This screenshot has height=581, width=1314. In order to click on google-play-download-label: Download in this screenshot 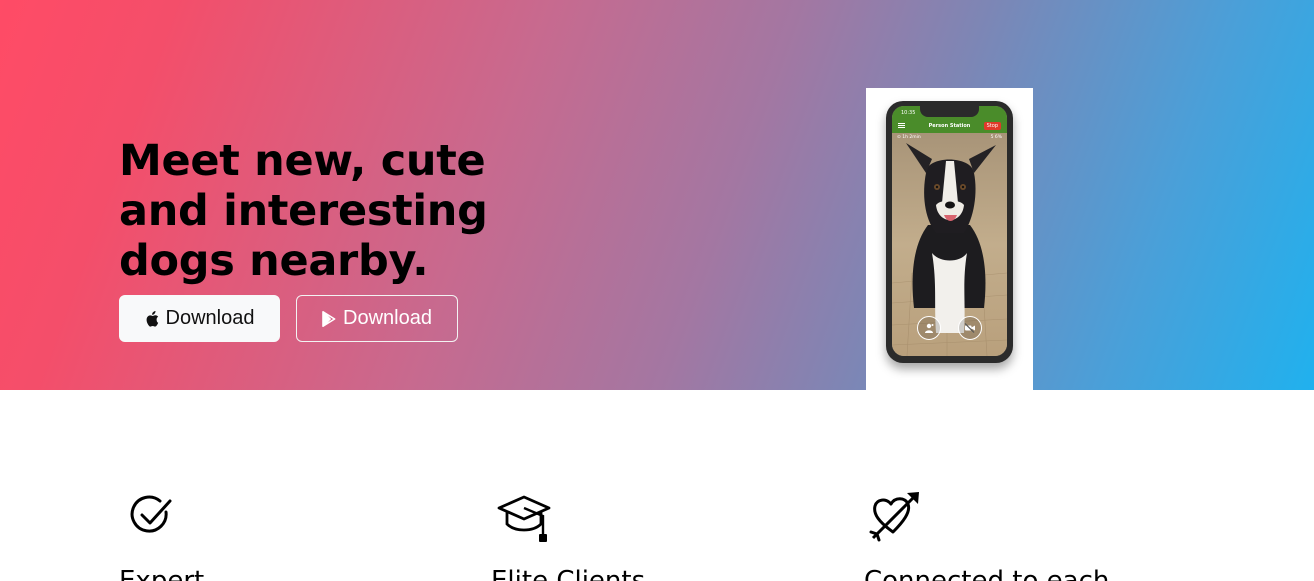, I will do `click(387, 318)`.